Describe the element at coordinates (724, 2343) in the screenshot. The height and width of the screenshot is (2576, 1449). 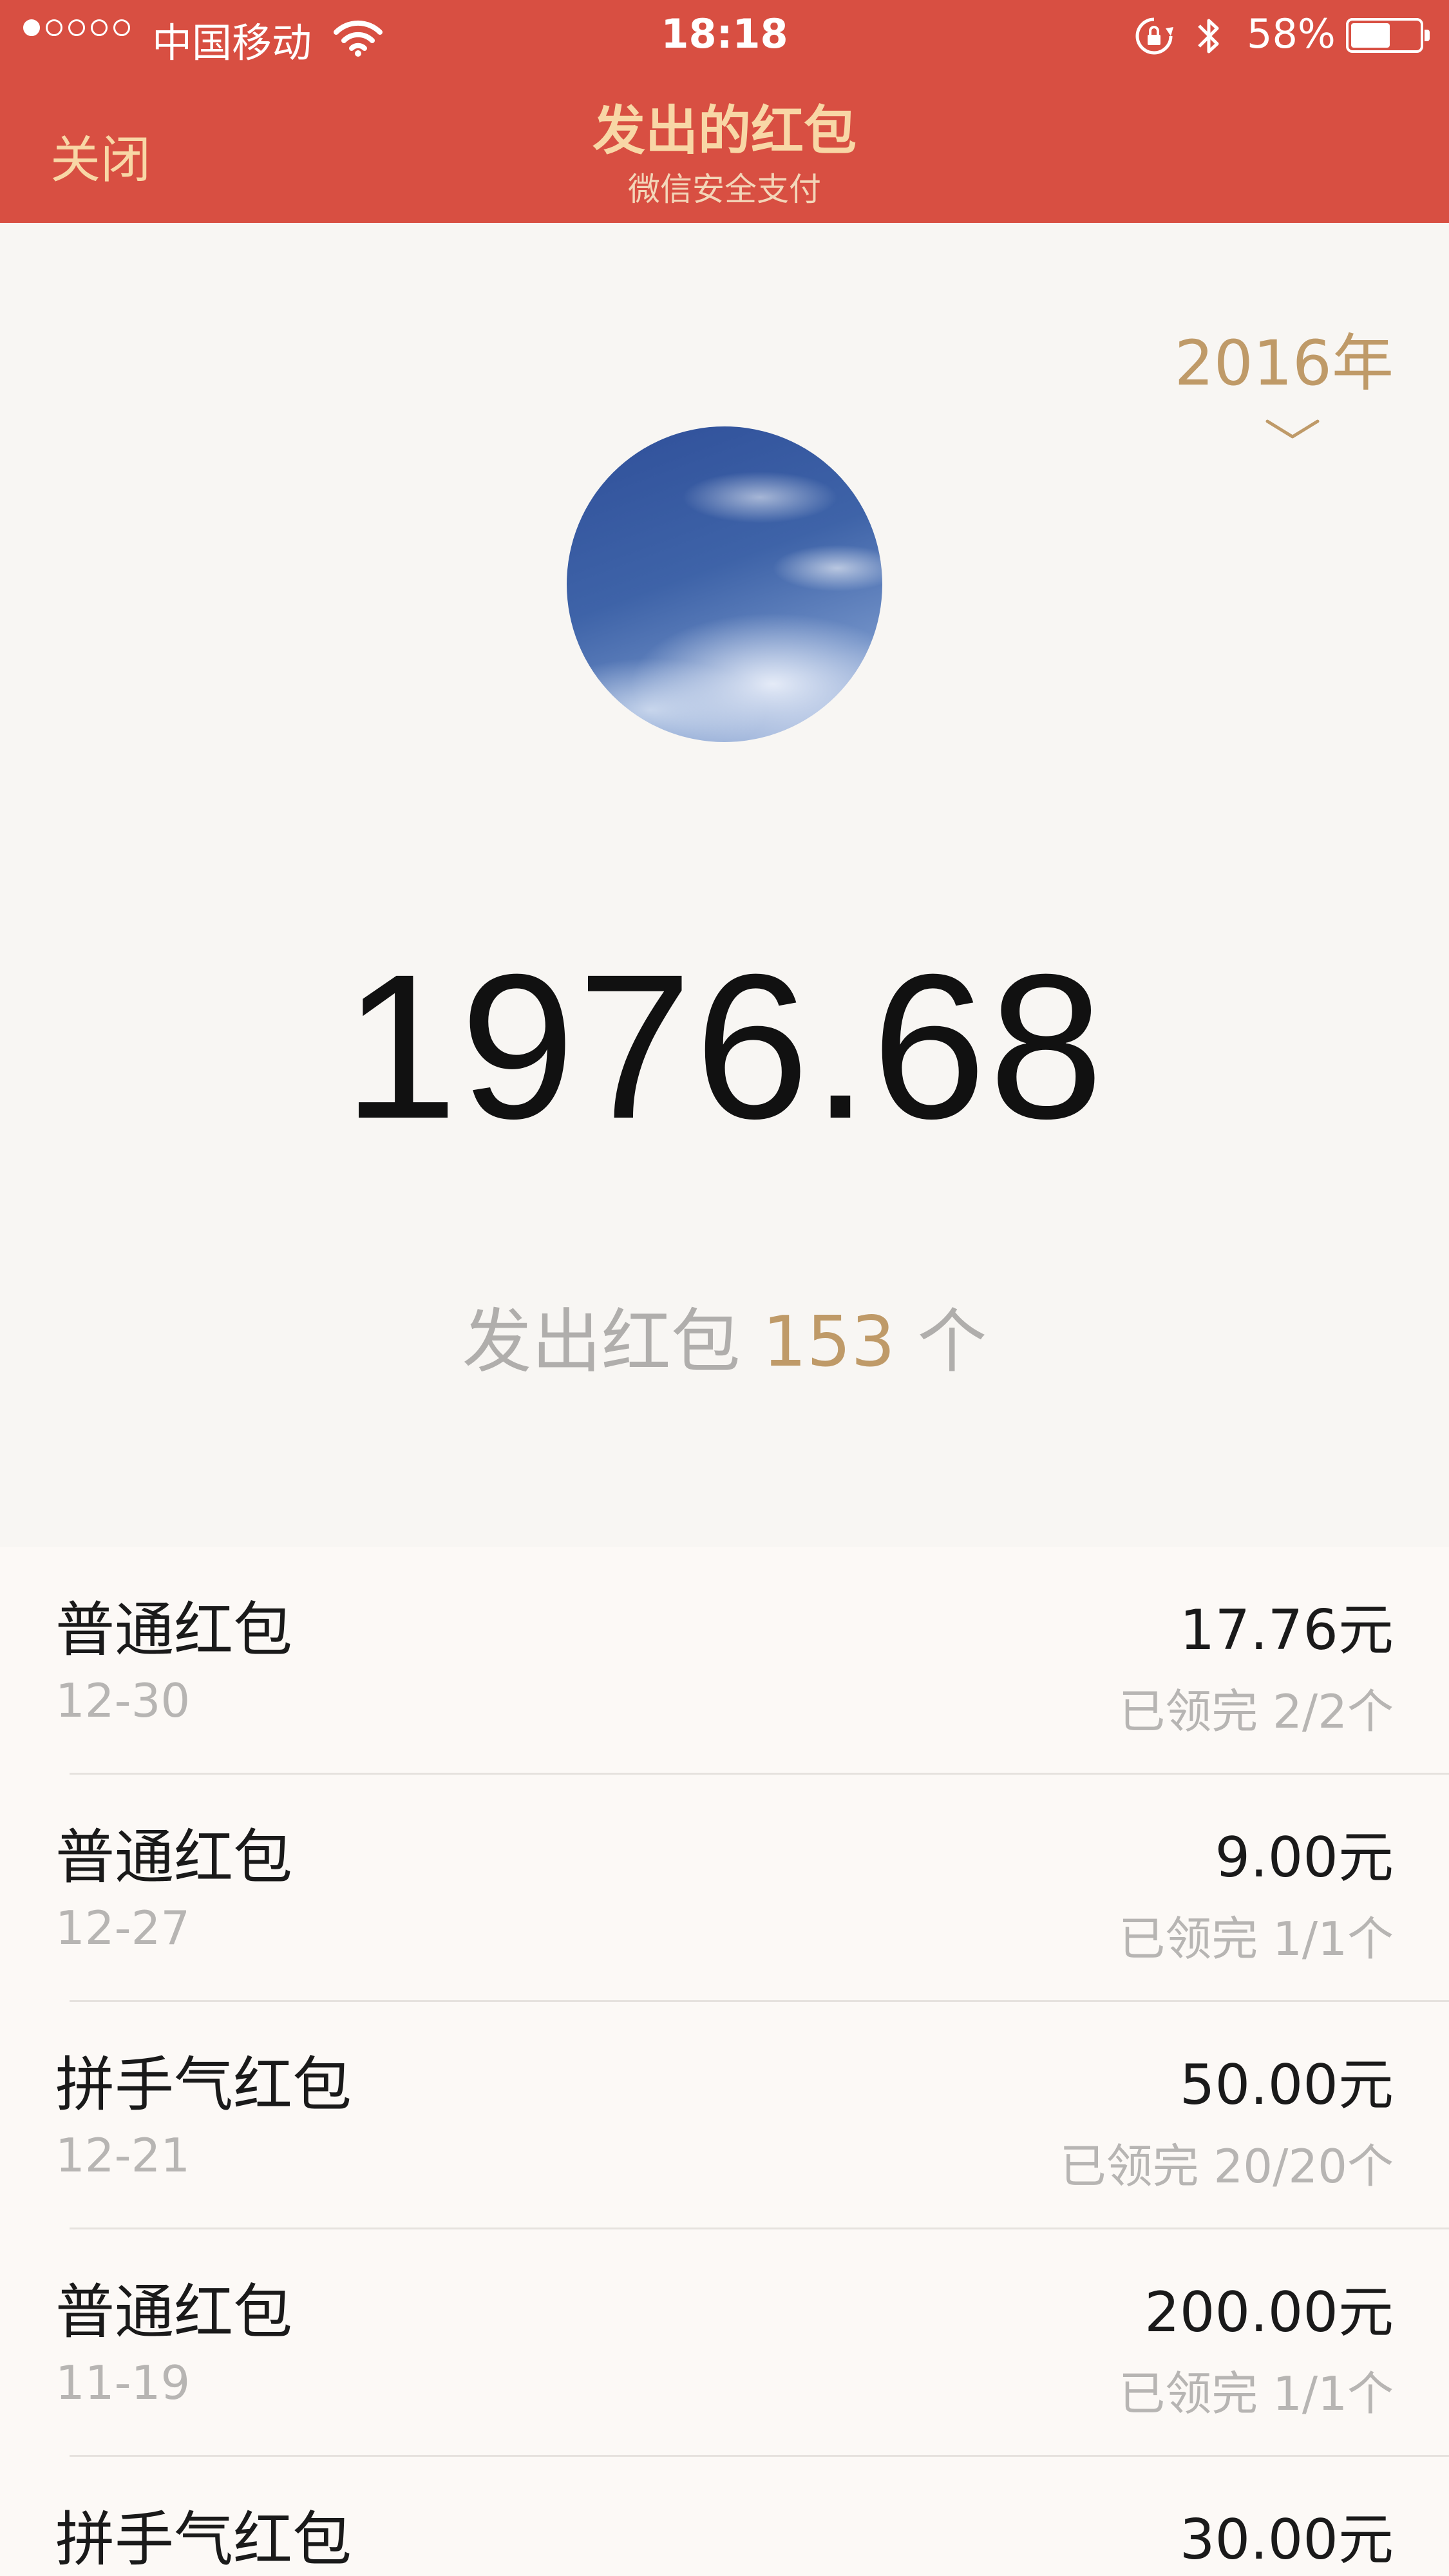
I see `list-item: 普通红包 11-19 200.00元 已领完 1/1个` at that location.